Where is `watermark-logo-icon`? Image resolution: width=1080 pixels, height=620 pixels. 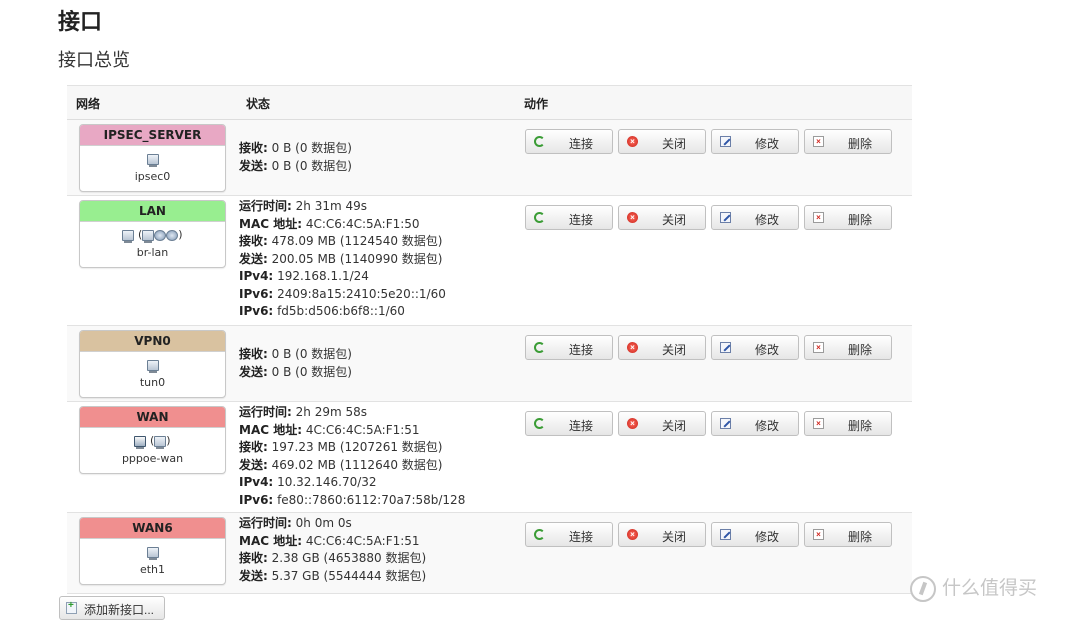 watermark-logo-icon is located at coordinates (923, 588).